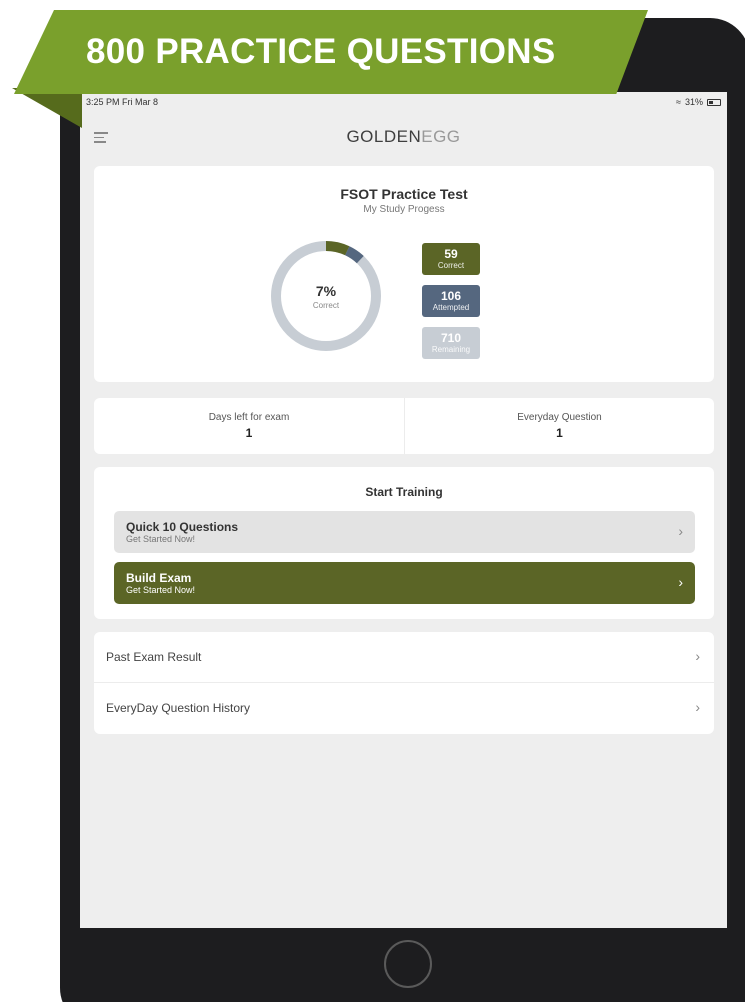 Image resolution: width=745 pixels, height=1002 pixels. Describe the element at coordinates (326, 305) in the screenshot. I see `donut-label: Correct` at that location.